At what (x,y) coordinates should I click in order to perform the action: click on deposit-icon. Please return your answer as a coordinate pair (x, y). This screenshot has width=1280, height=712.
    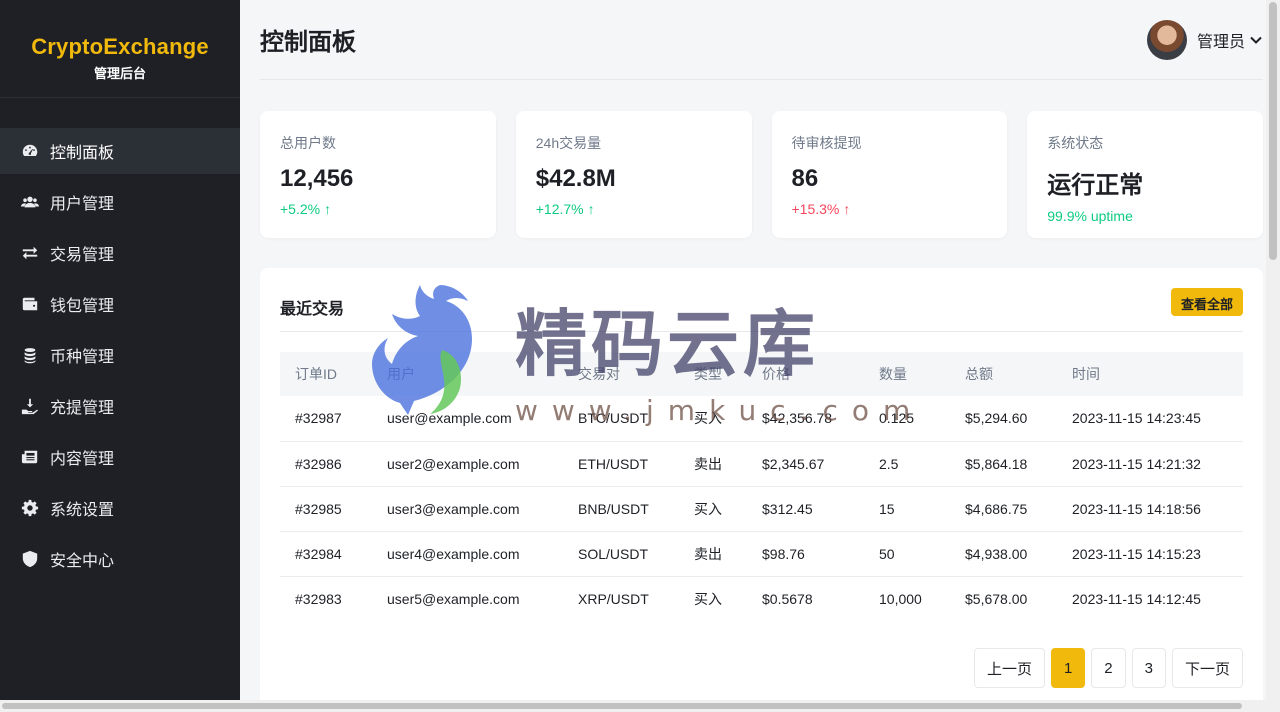
    Looking at the image, I should click on (30, 406).